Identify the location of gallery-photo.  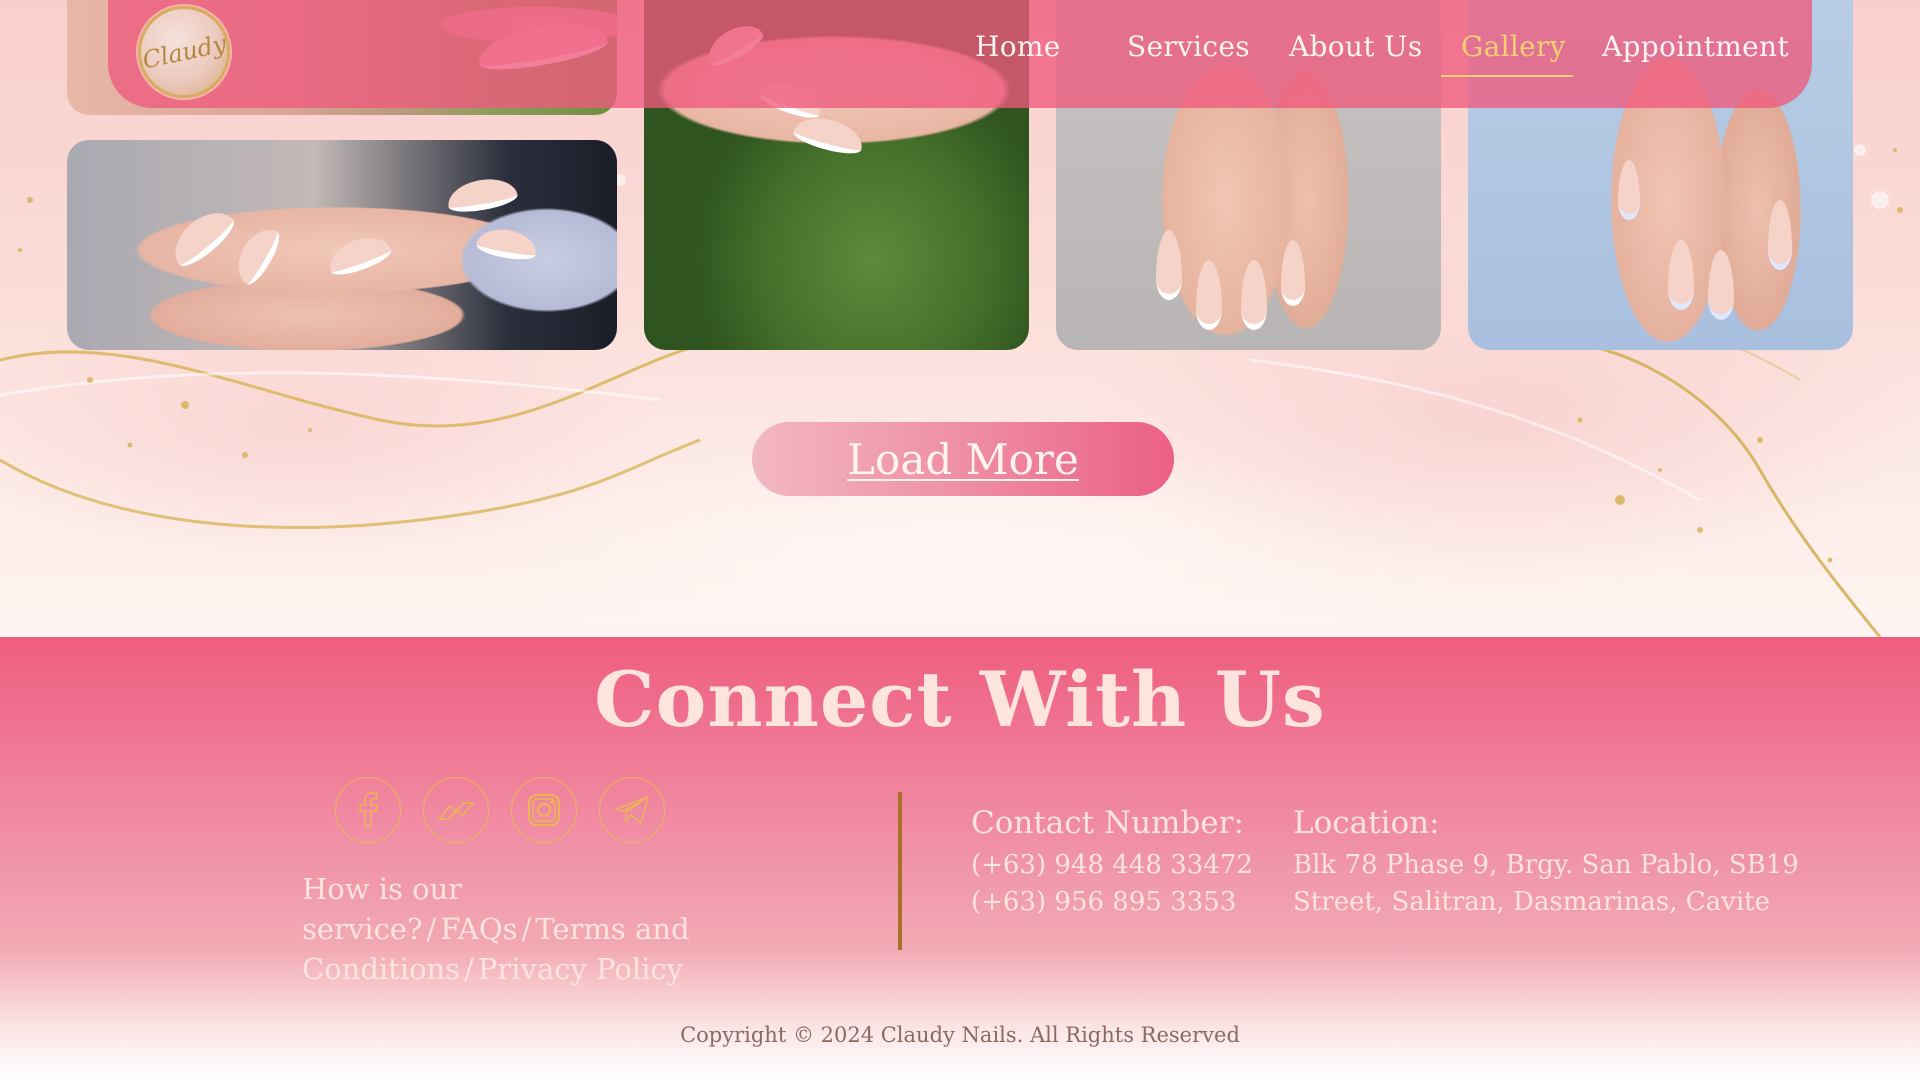
(342, 245).